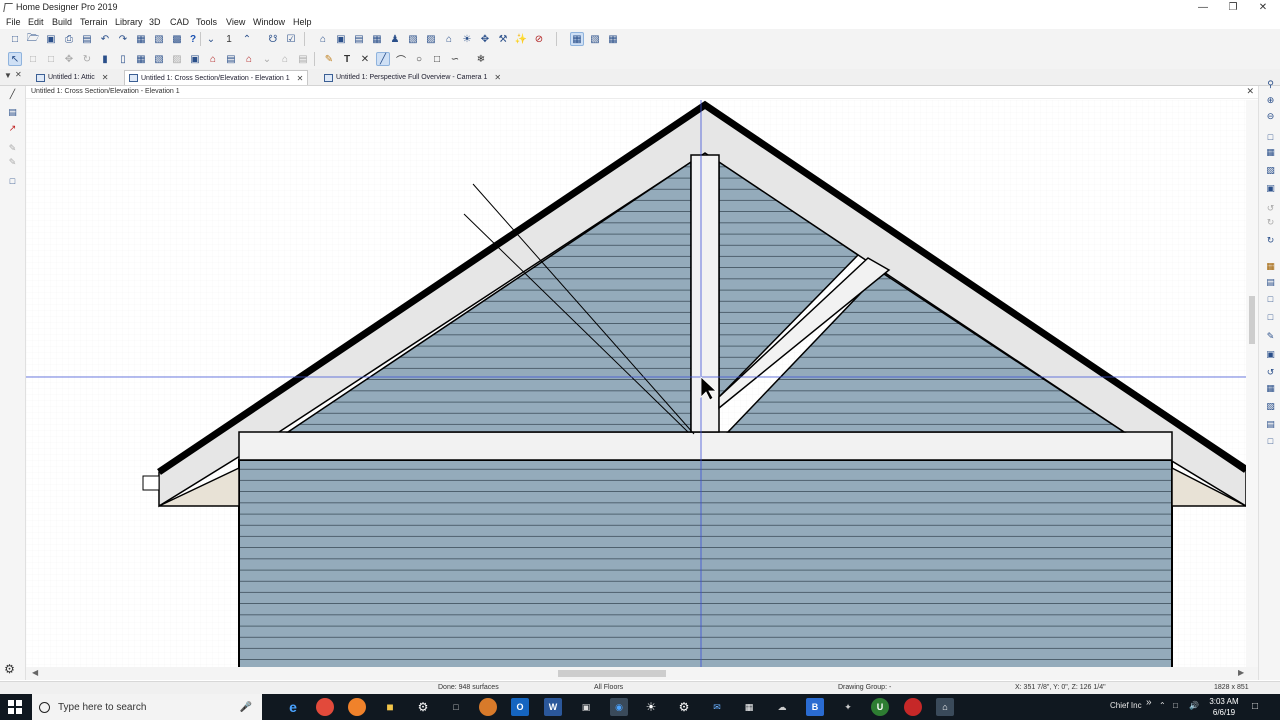 The height and width of the screenshot is (720, 1280). What do you see at coordinates (247, 39) in the screenshot?
I see `up-floor-icon: ⌃` at bounding box center [247, 39].